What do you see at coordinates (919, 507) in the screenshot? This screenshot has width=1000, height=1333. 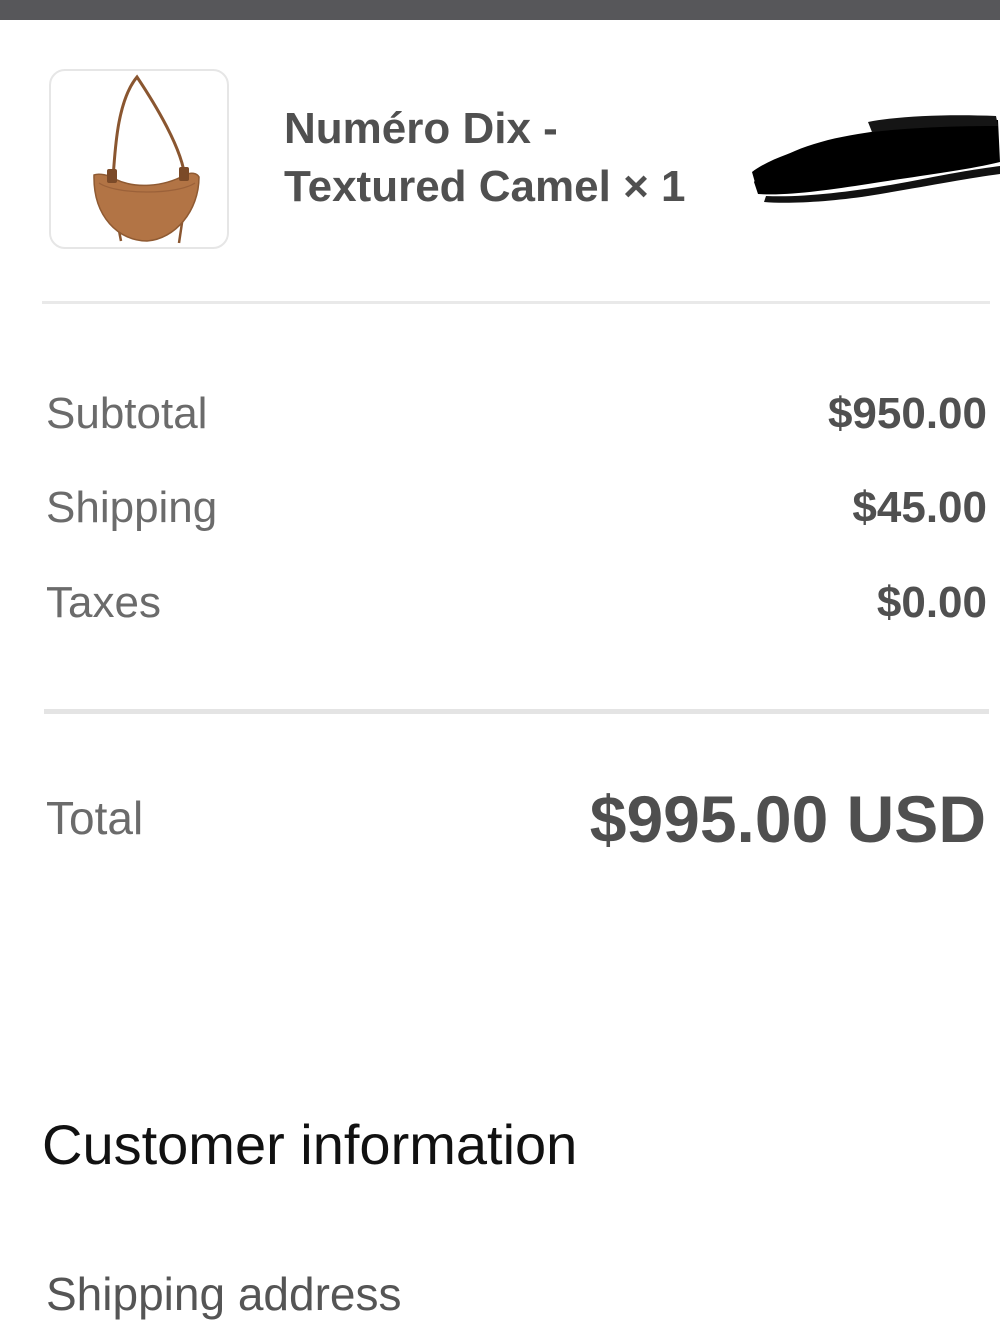 I see `shipping-value: $45.00` at bounding box center [919, 507].